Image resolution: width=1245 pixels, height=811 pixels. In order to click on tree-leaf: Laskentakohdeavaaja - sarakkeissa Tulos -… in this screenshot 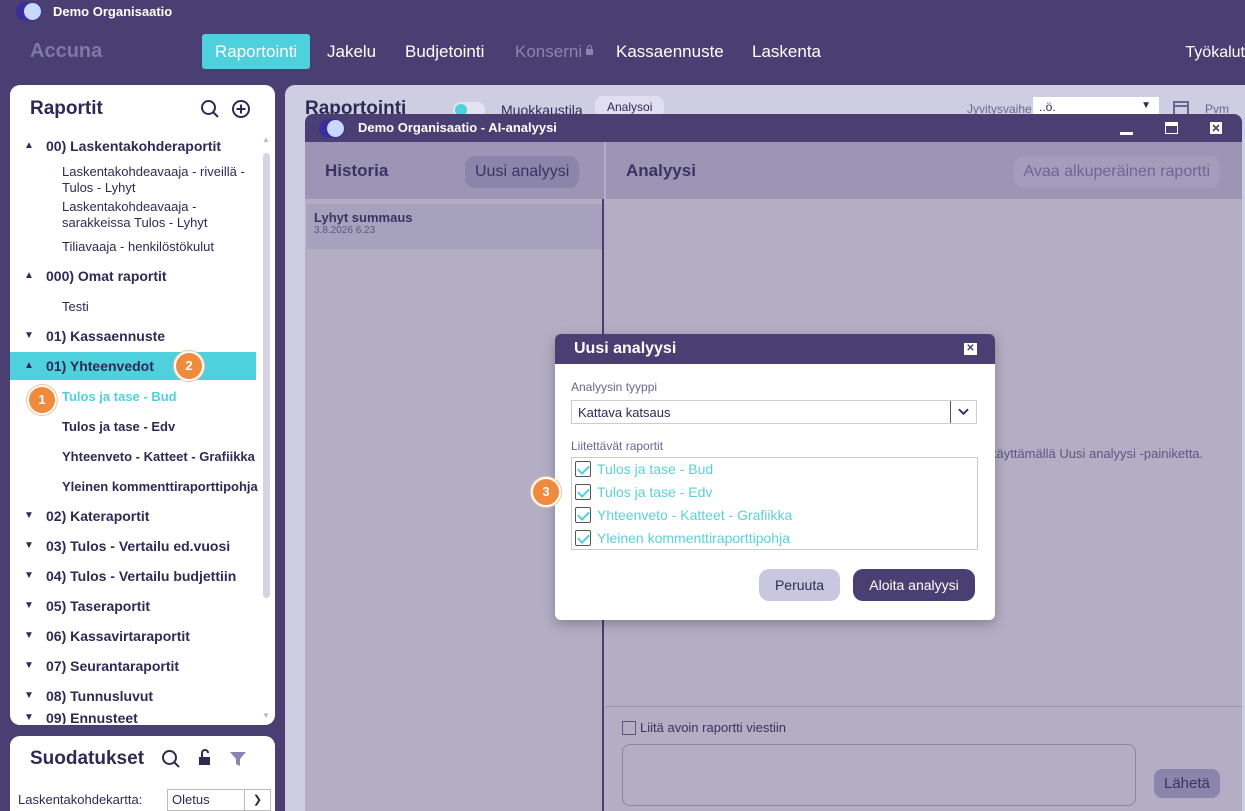, I will do `click(134, 215)`.